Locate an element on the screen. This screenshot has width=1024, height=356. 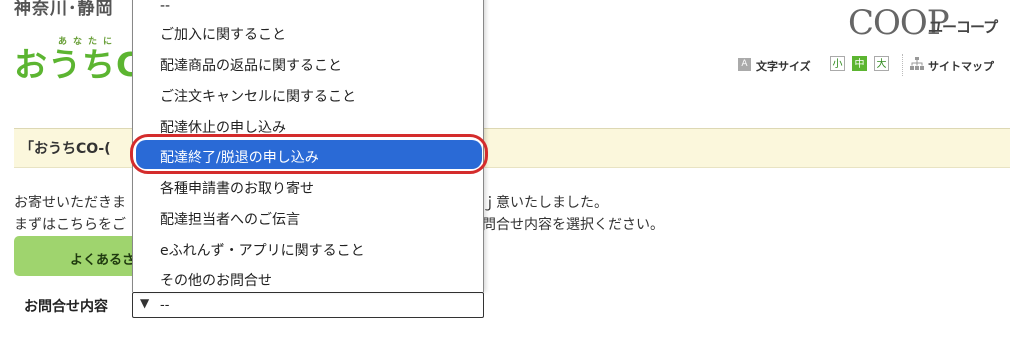
highlight-annotation-ring is located at coordinates (309, 154).